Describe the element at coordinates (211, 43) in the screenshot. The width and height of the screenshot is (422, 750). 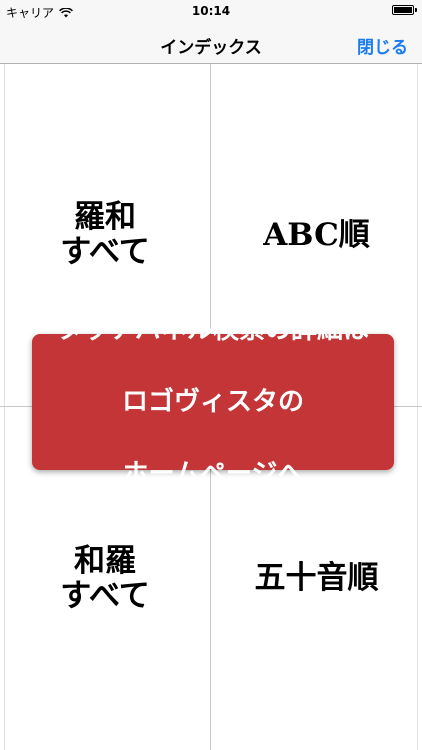
I see `navigation-bar: インデックス 閉じる` at that location.